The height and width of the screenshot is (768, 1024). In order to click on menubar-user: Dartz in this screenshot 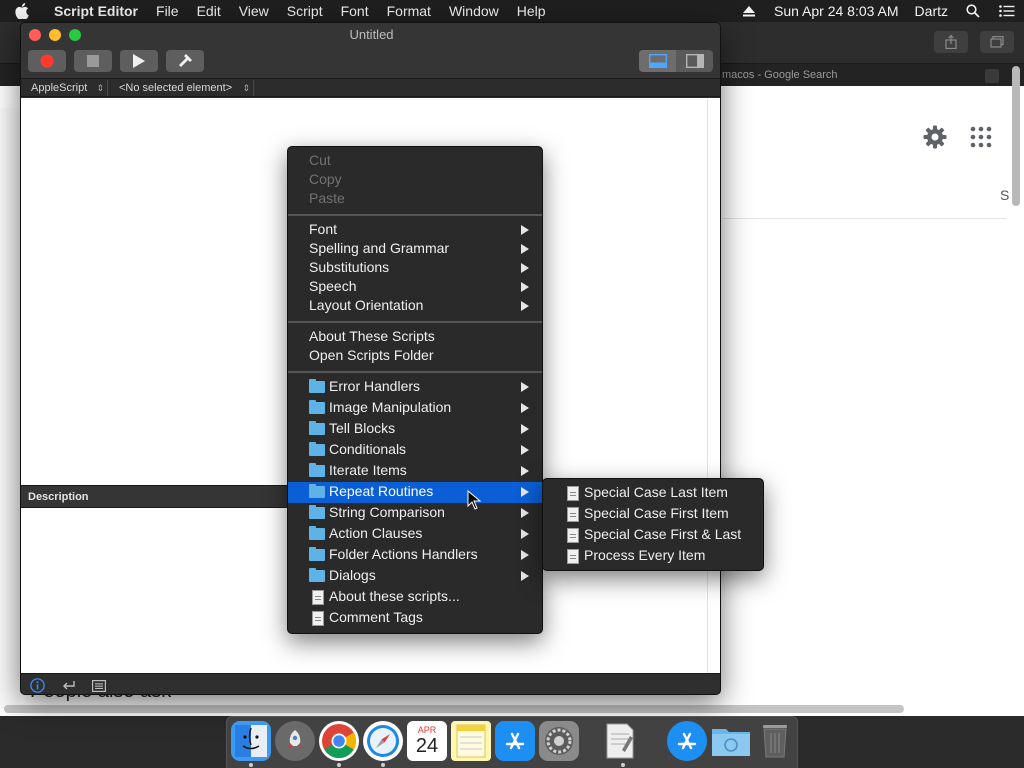, I will do `click(931, 11)`.